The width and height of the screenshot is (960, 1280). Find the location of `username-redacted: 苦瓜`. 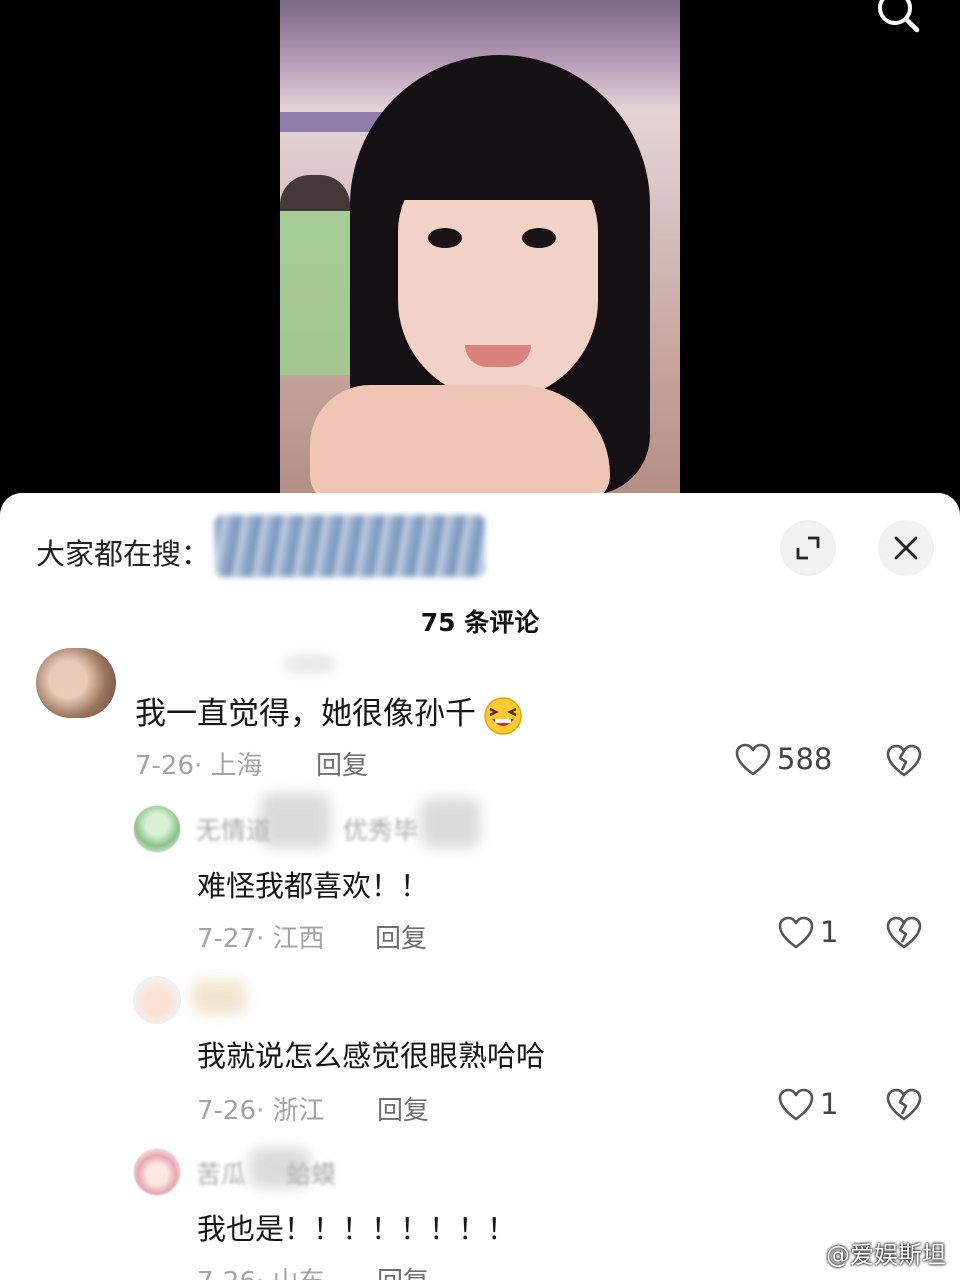

username-redacted: 苦瓜 is located at coordinates (221, 1173).